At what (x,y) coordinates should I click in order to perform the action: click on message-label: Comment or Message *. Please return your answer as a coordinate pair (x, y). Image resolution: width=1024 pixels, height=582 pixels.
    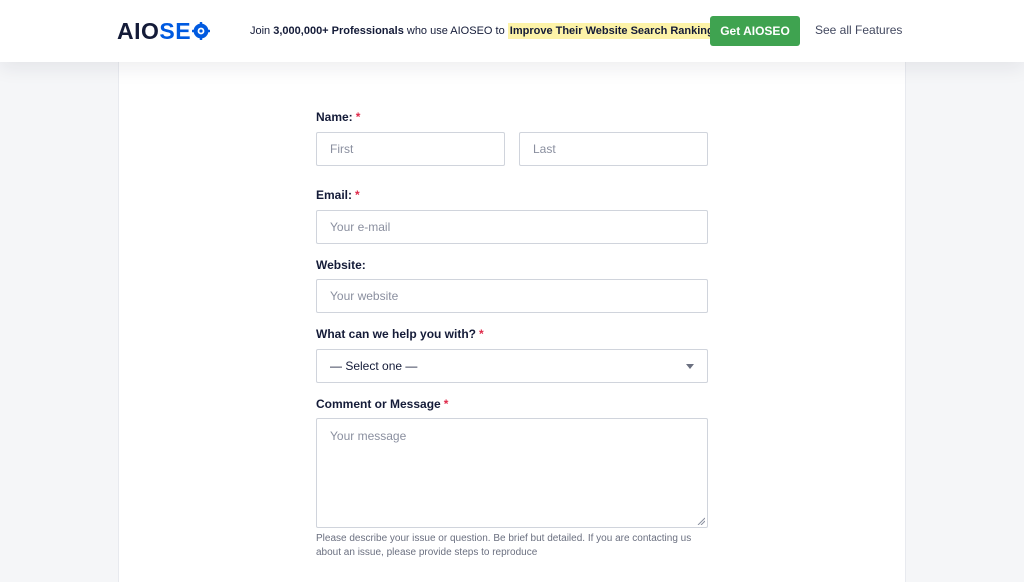
    Looking at the image, I should click on (382, 404).